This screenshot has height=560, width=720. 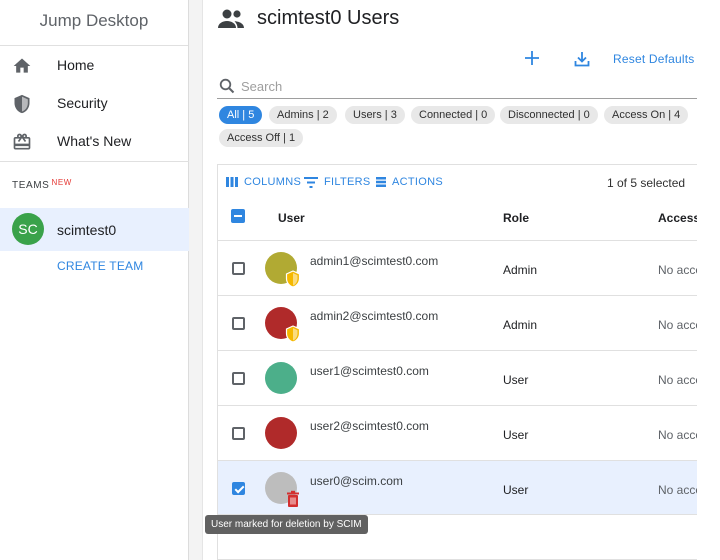 What do you see at coordinates (457, 377) in the screenshot?
I see `table-row: user1@scimtest0.com User No access` at bounding box center [457, 377].